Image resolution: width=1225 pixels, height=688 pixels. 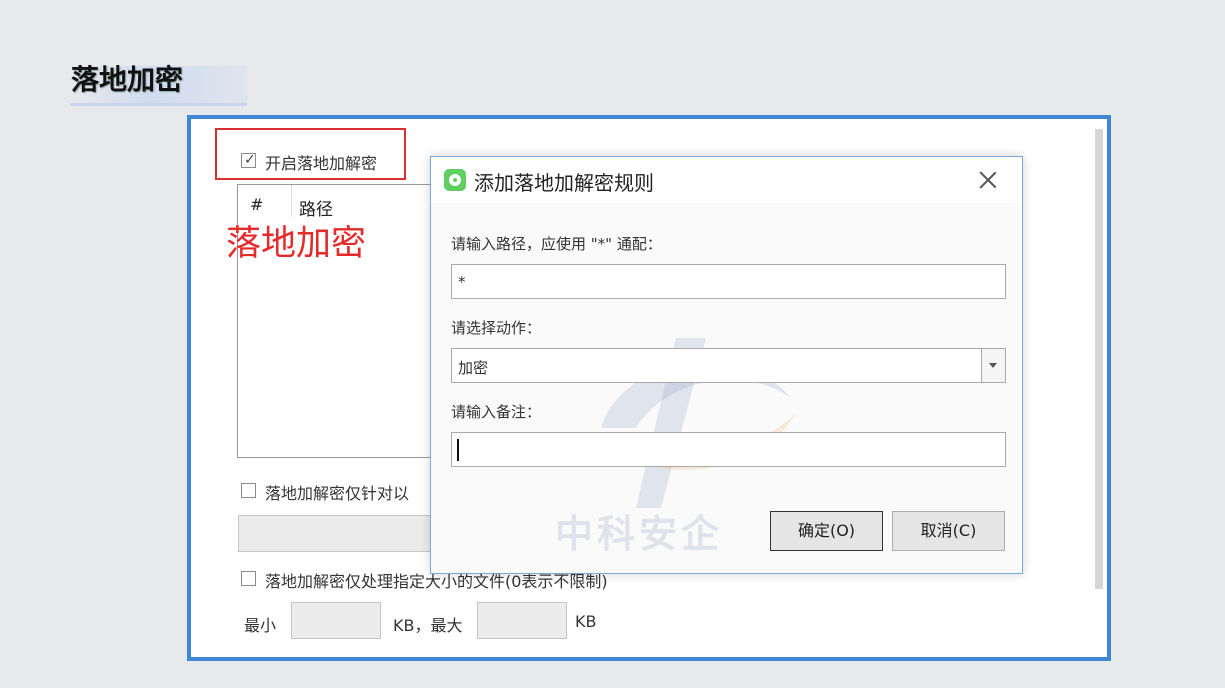 I want to click on text-cursor, so click(x=458, y=450).